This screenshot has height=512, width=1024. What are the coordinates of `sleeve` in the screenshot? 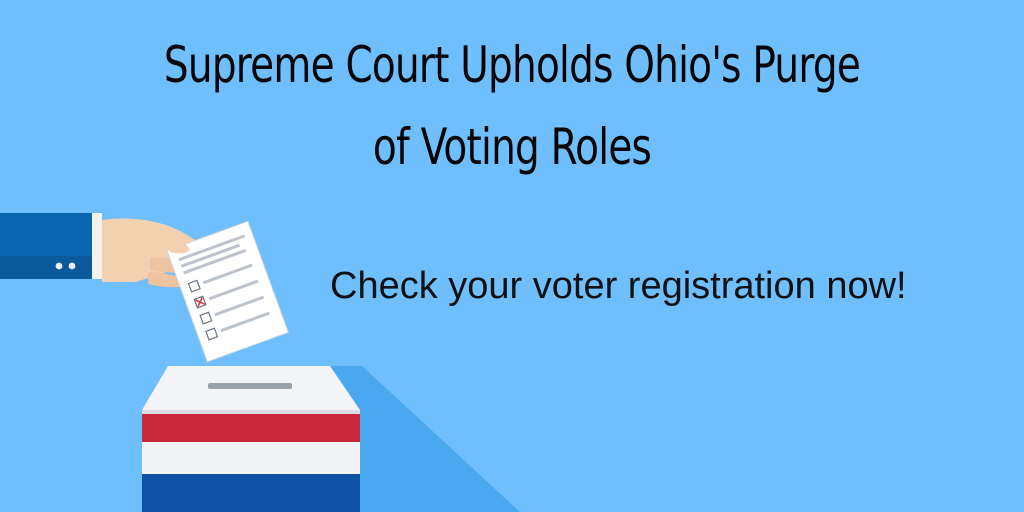 It's located at (51, 246).